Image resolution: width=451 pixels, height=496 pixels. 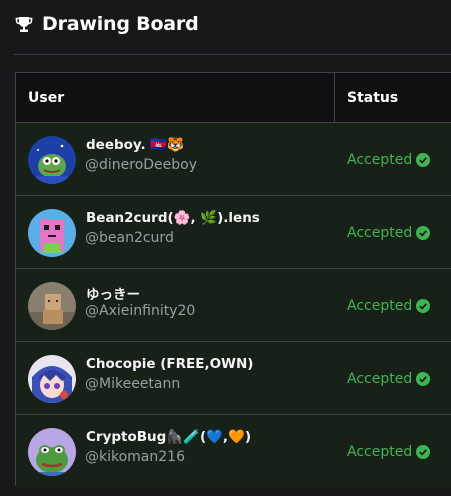 What do you see at coordinates (233, 159) in the screenshot?
I see `table-row: deeboy. 🇰🇭🐯 @dineroDeeboy Accepted` at bounding box center [233, 159].